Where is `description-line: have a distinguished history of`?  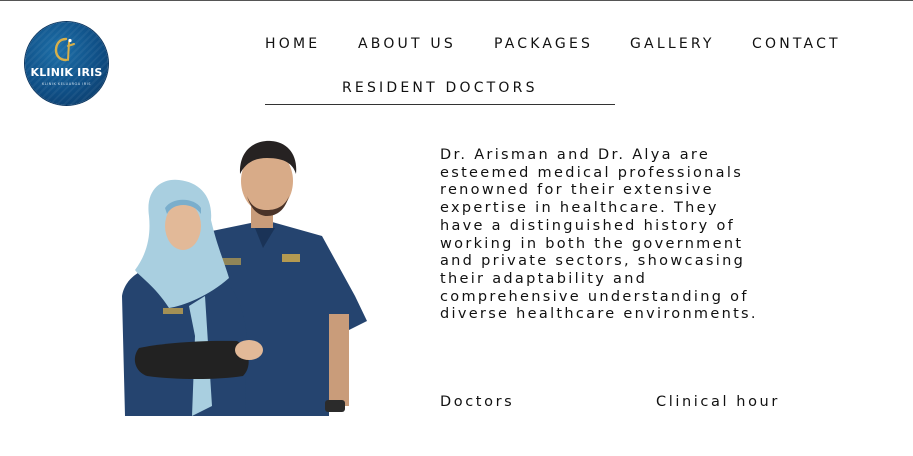 description-line: have a distinguished history of is located at coordinates (588, 225).